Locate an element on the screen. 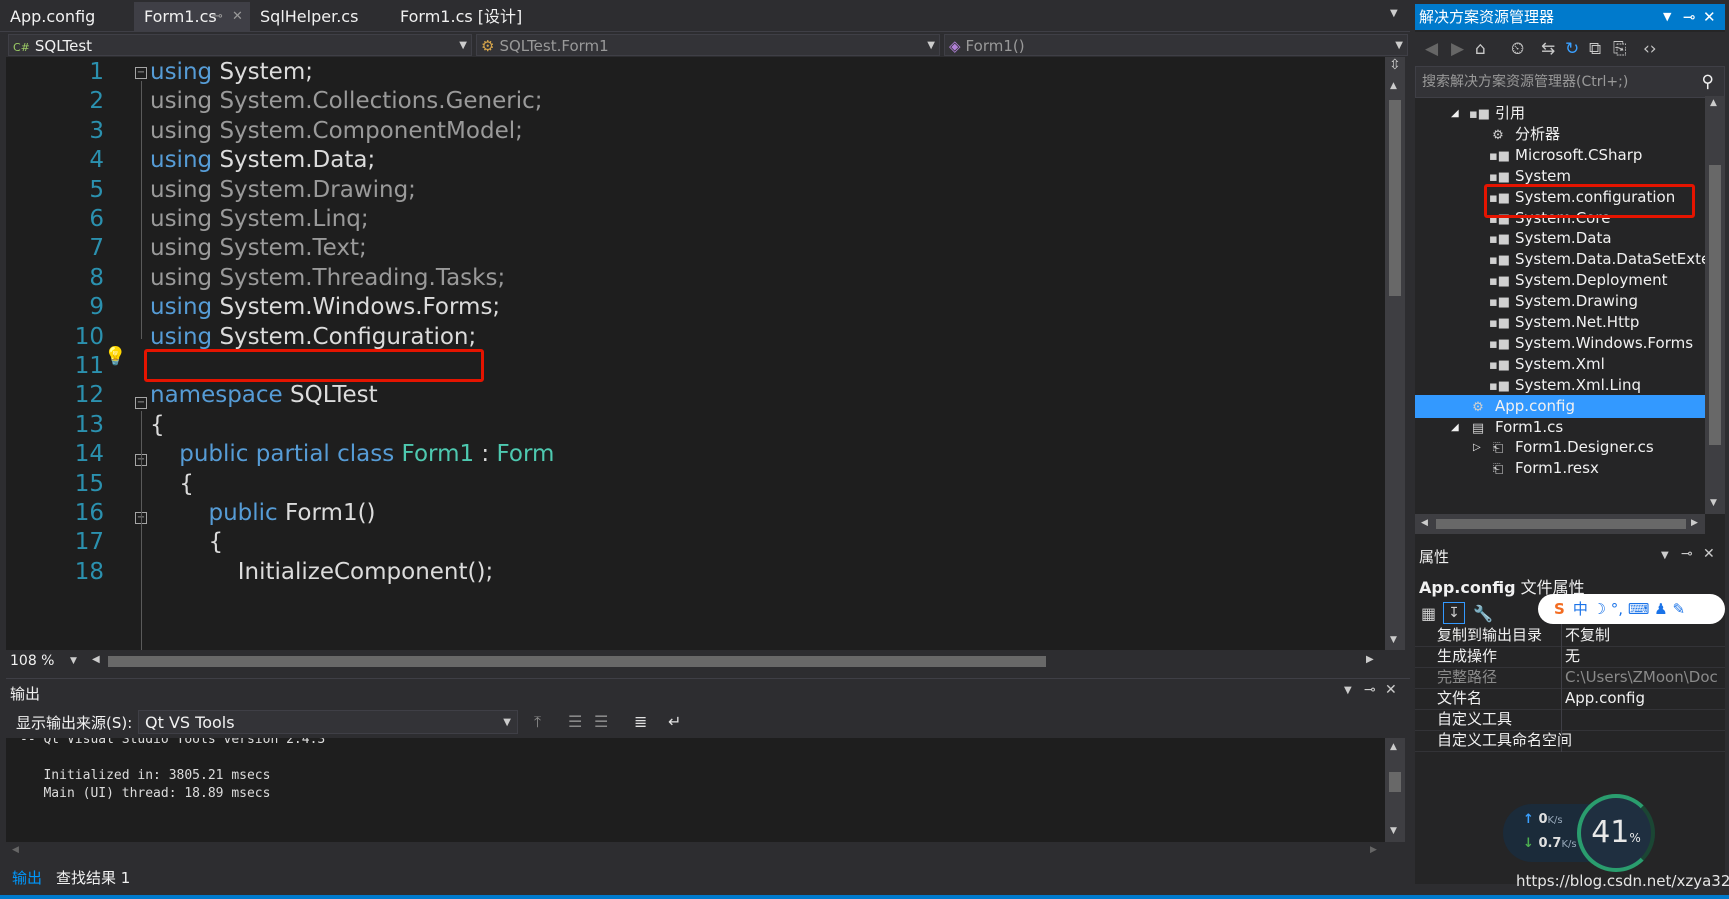 The image size is (1729, 899). goto-previous-icon: ⤒ is located at coordinates (537, 722).